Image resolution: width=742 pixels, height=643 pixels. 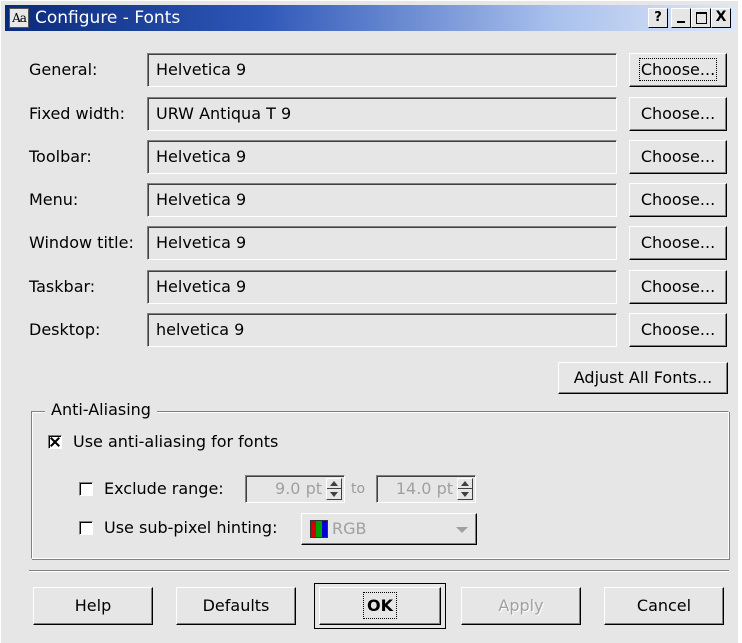 I want to click on help-button: Help, so click(x=93, y=606).